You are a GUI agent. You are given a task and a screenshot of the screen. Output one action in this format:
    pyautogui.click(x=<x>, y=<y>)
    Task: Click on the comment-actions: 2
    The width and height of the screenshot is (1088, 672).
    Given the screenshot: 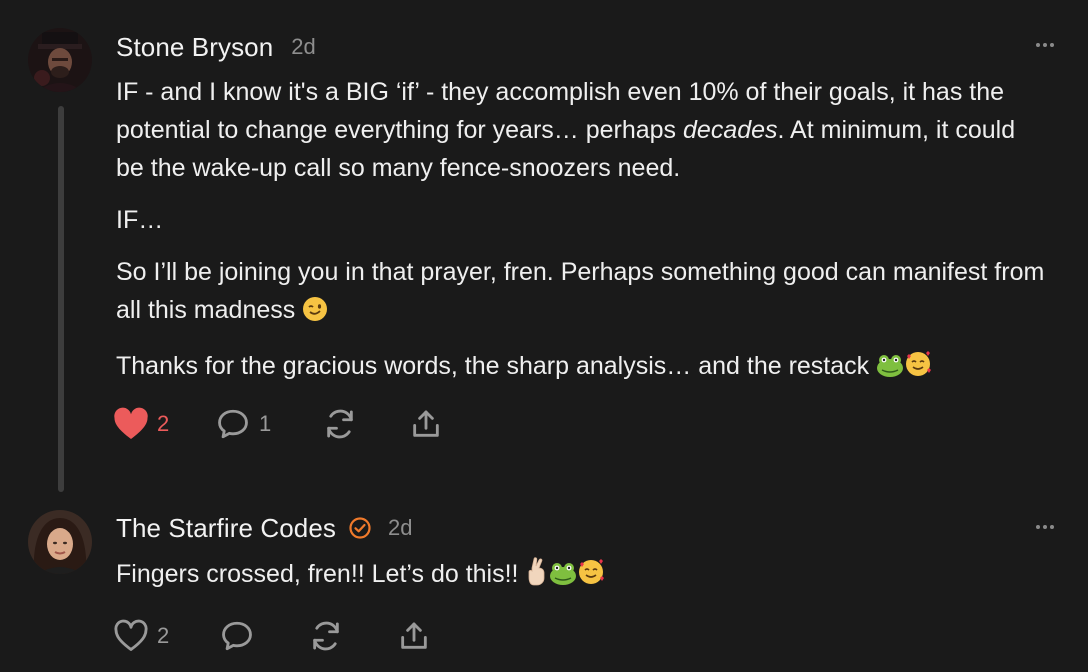 What is the action you would take?
    pyautogui.click(x=293, y=636)
    